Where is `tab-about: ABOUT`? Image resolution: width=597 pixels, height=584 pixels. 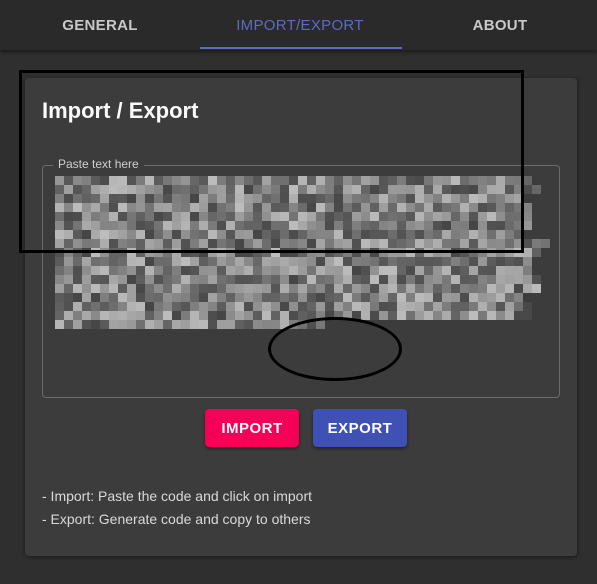
tab-about: ABOUT is located at coordinates (498, 25).